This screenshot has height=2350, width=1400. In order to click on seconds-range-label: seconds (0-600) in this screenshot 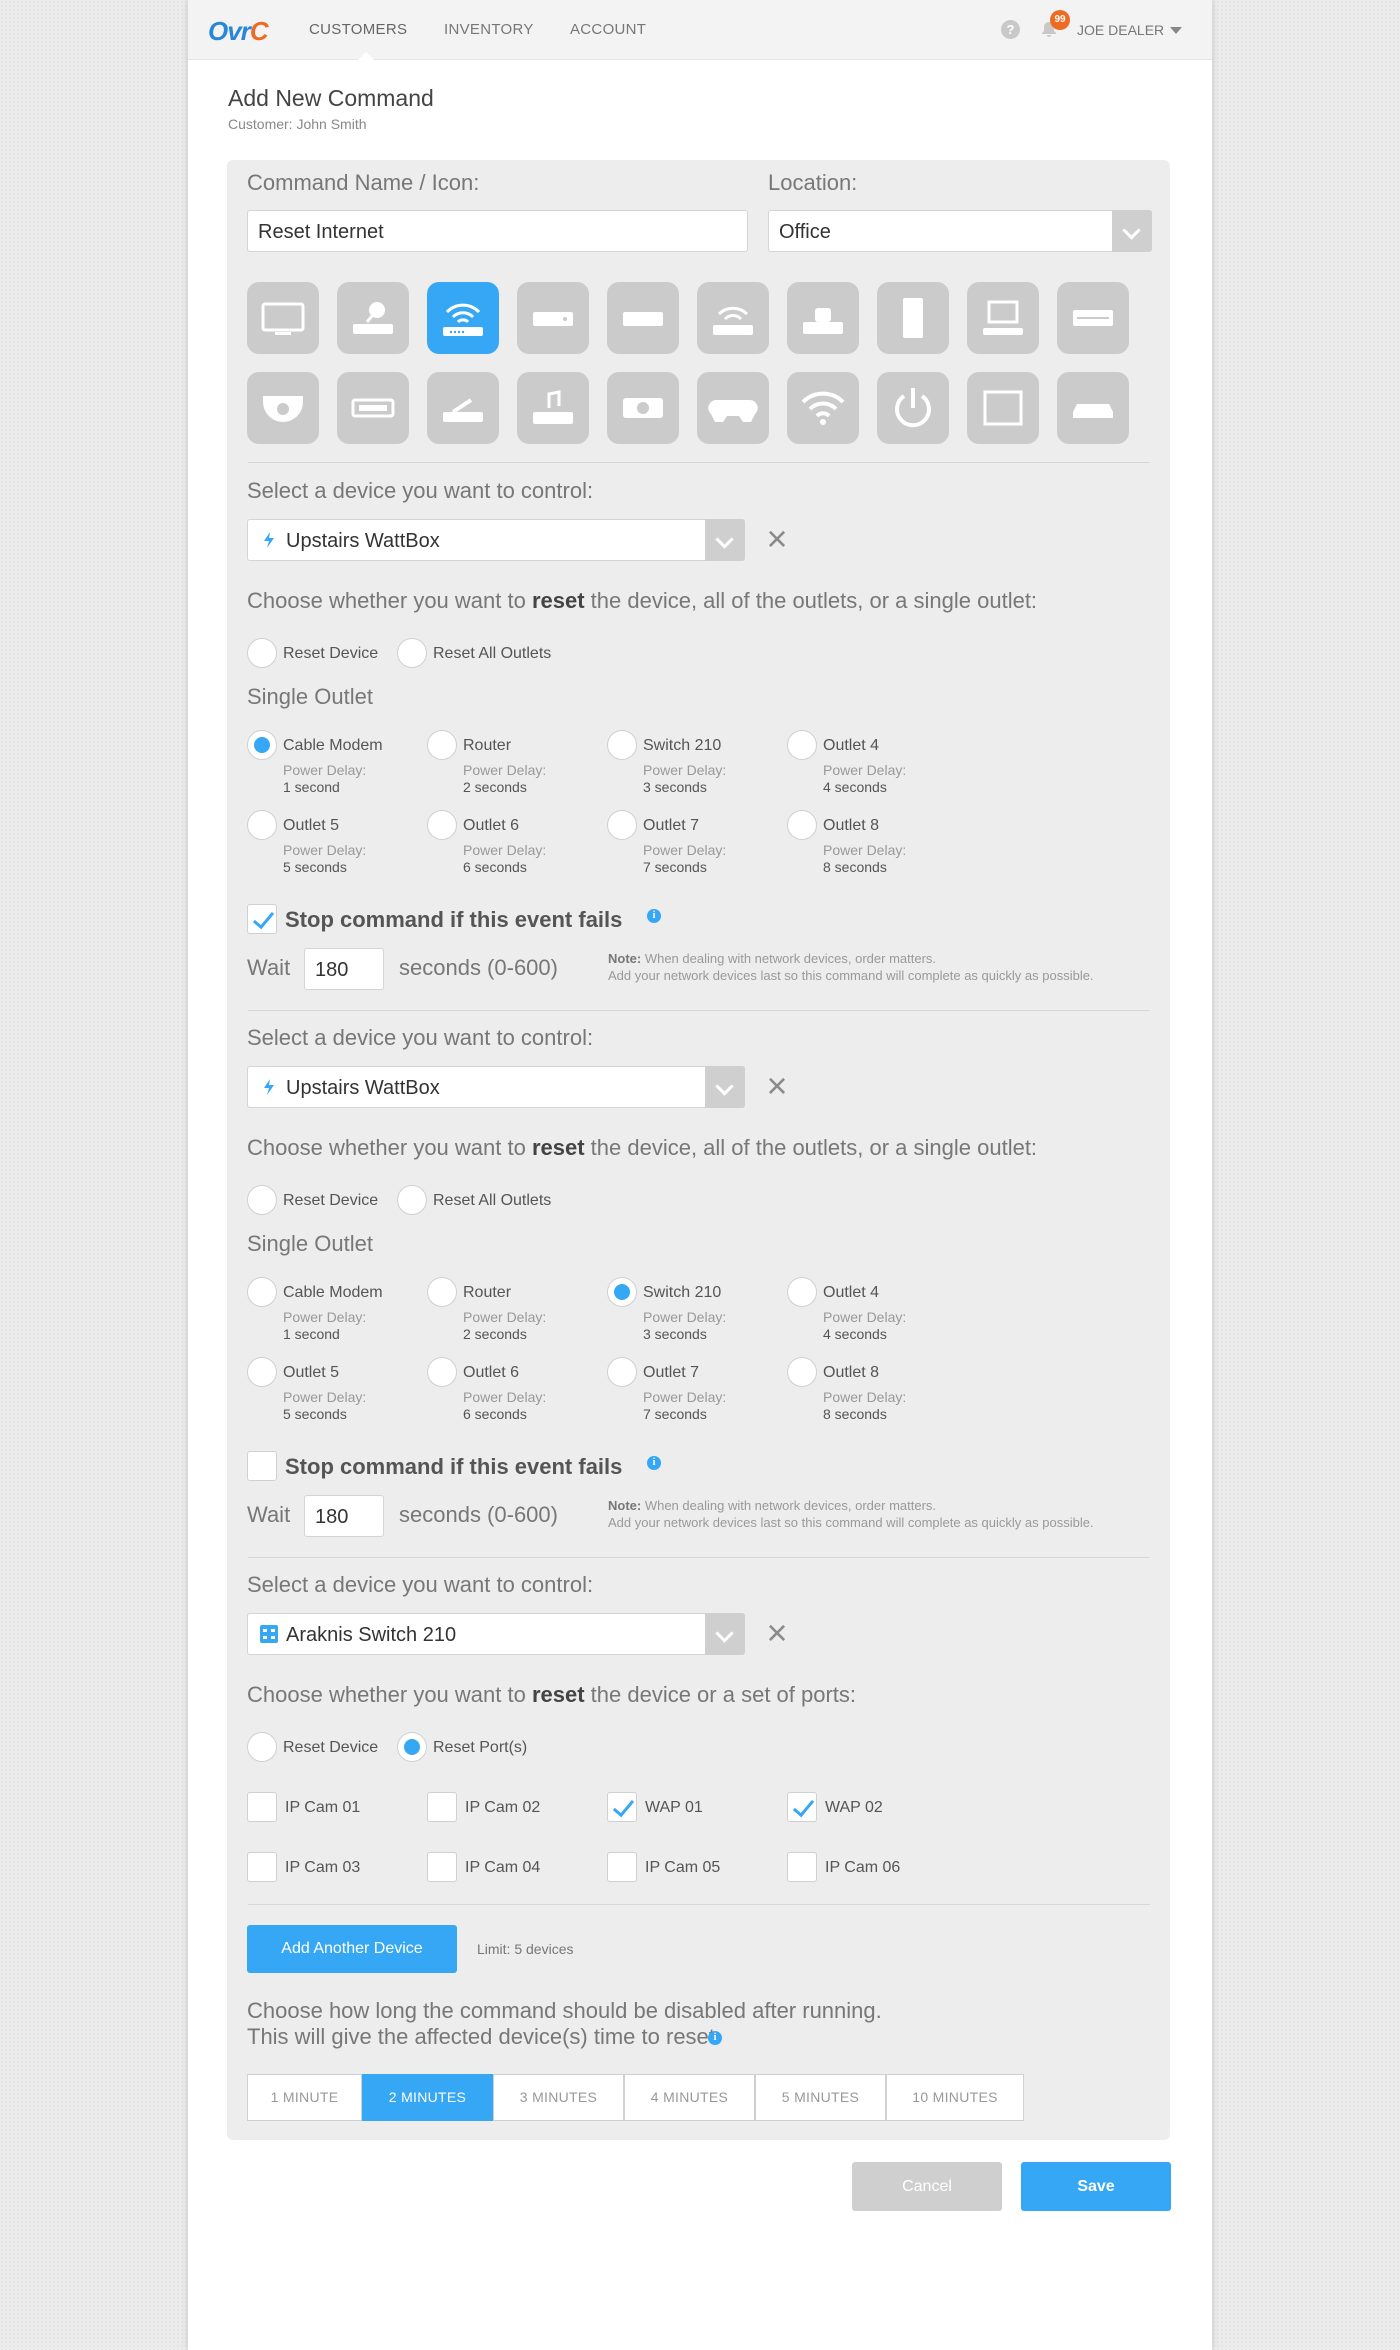, I will do `click(478, 1514)`.